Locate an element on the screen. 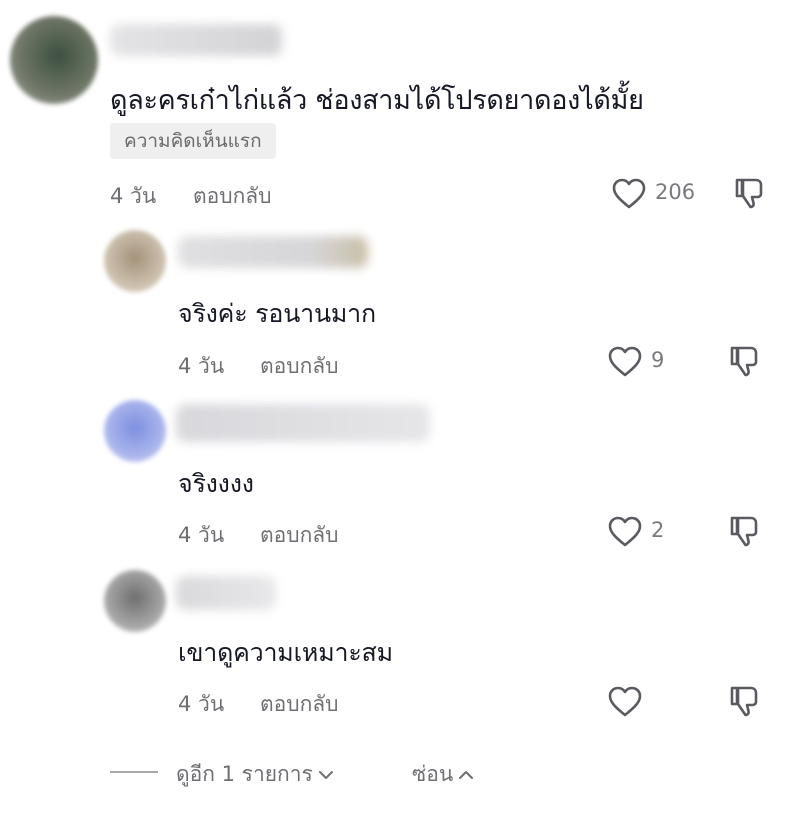  hide-replies-button: ซ่อน is located at coordinates (443, 774).